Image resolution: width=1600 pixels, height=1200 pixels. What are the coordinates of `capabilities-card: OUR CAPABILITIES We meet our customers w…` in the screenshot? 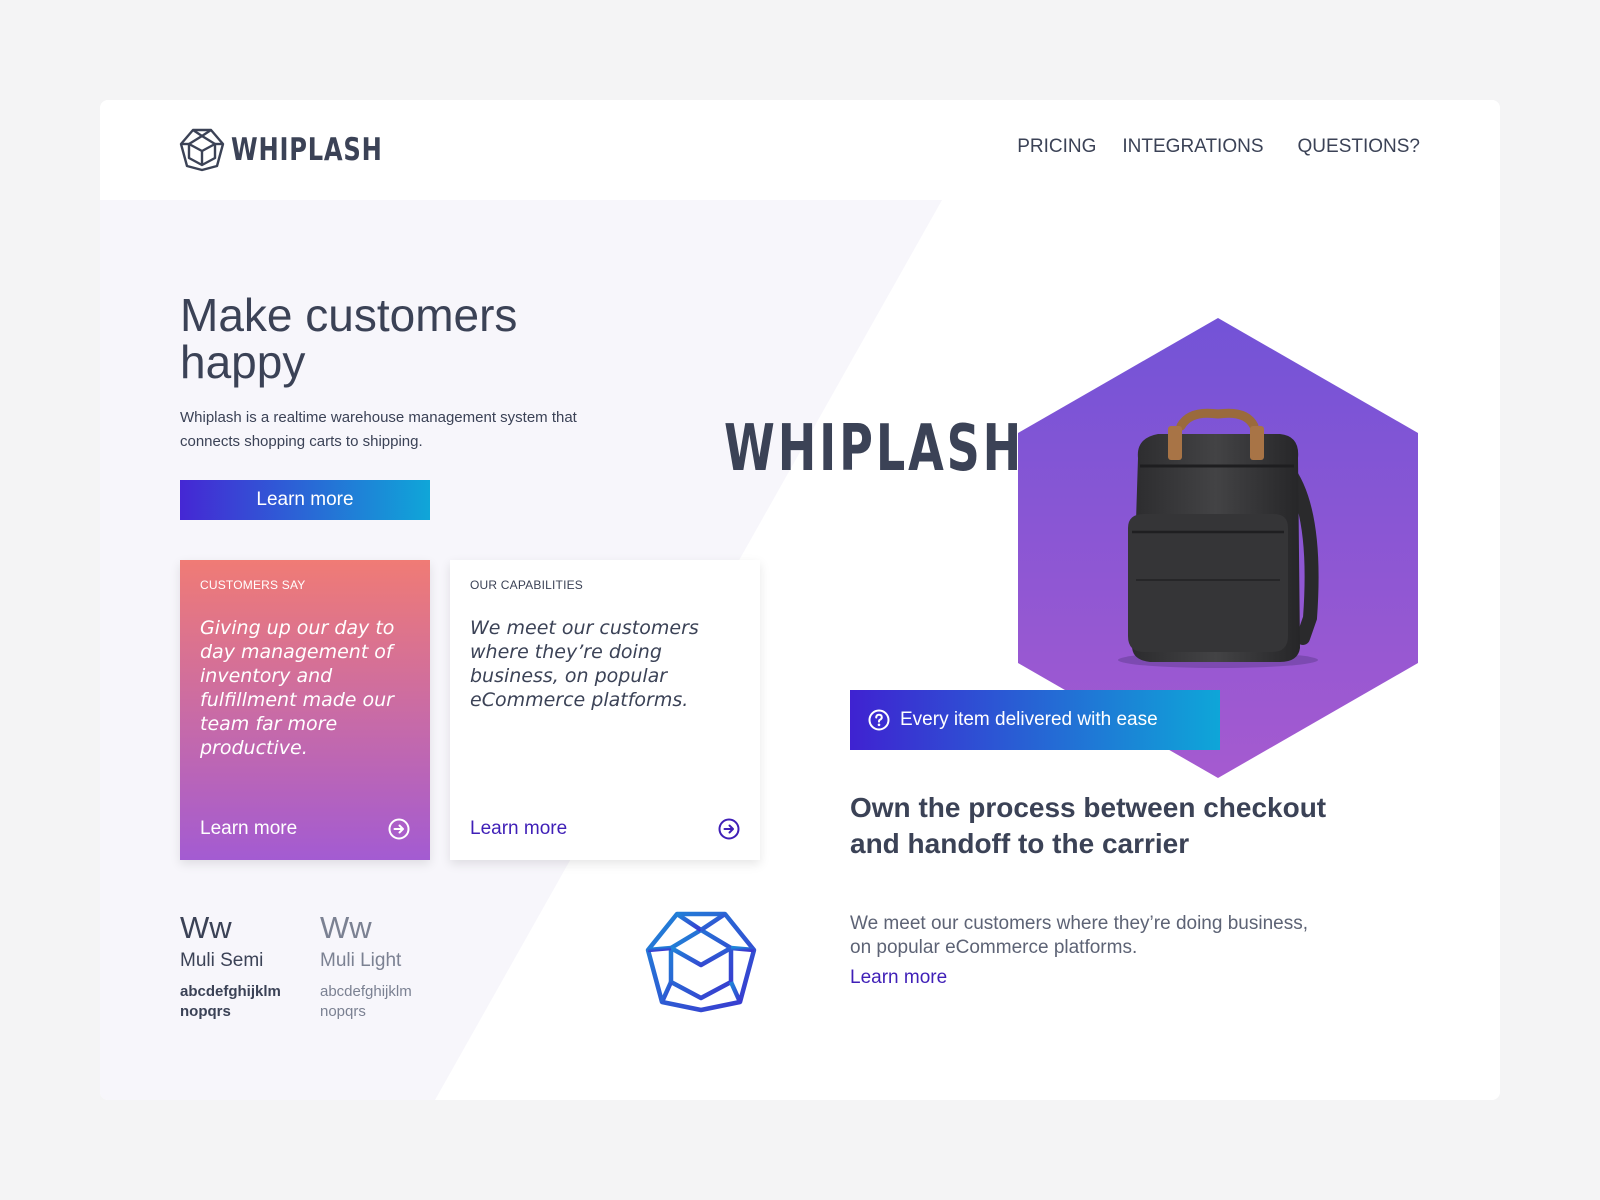 It's located at (605, 710).